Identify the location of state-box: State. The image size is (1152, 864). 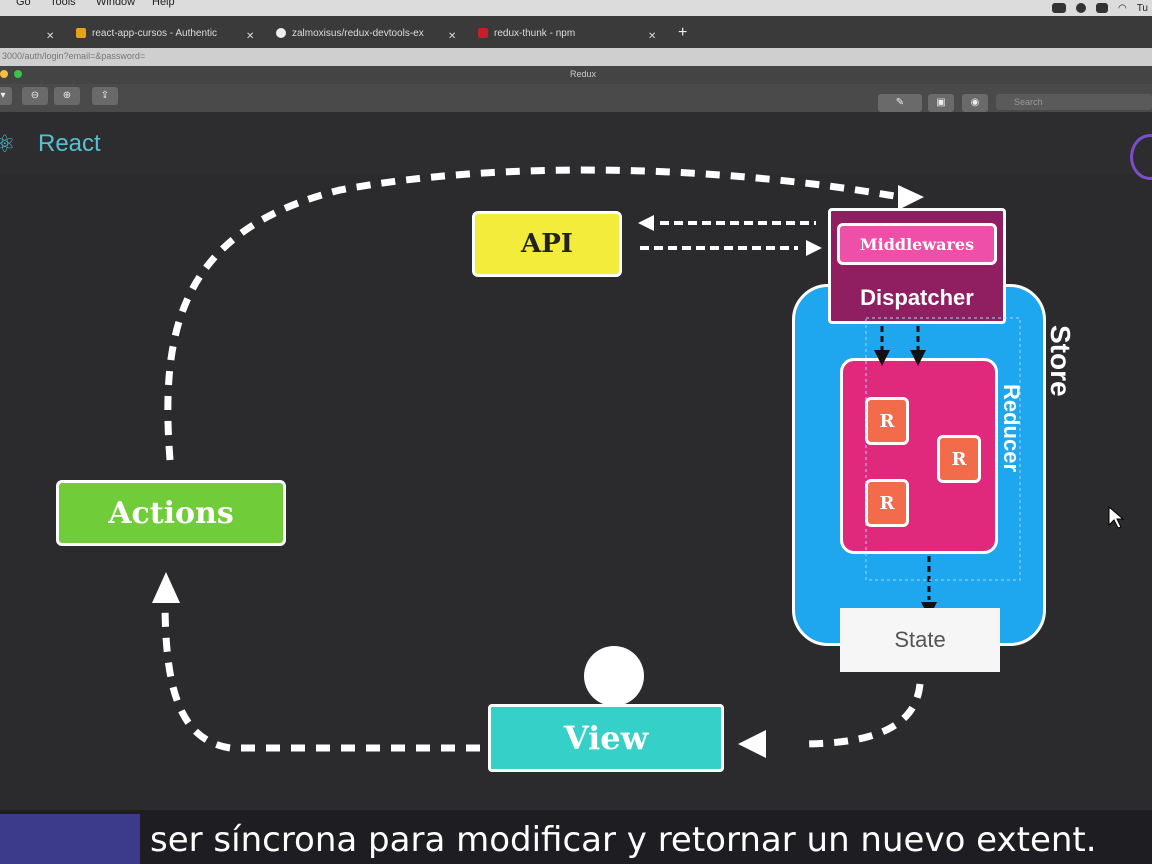
(920, 640).